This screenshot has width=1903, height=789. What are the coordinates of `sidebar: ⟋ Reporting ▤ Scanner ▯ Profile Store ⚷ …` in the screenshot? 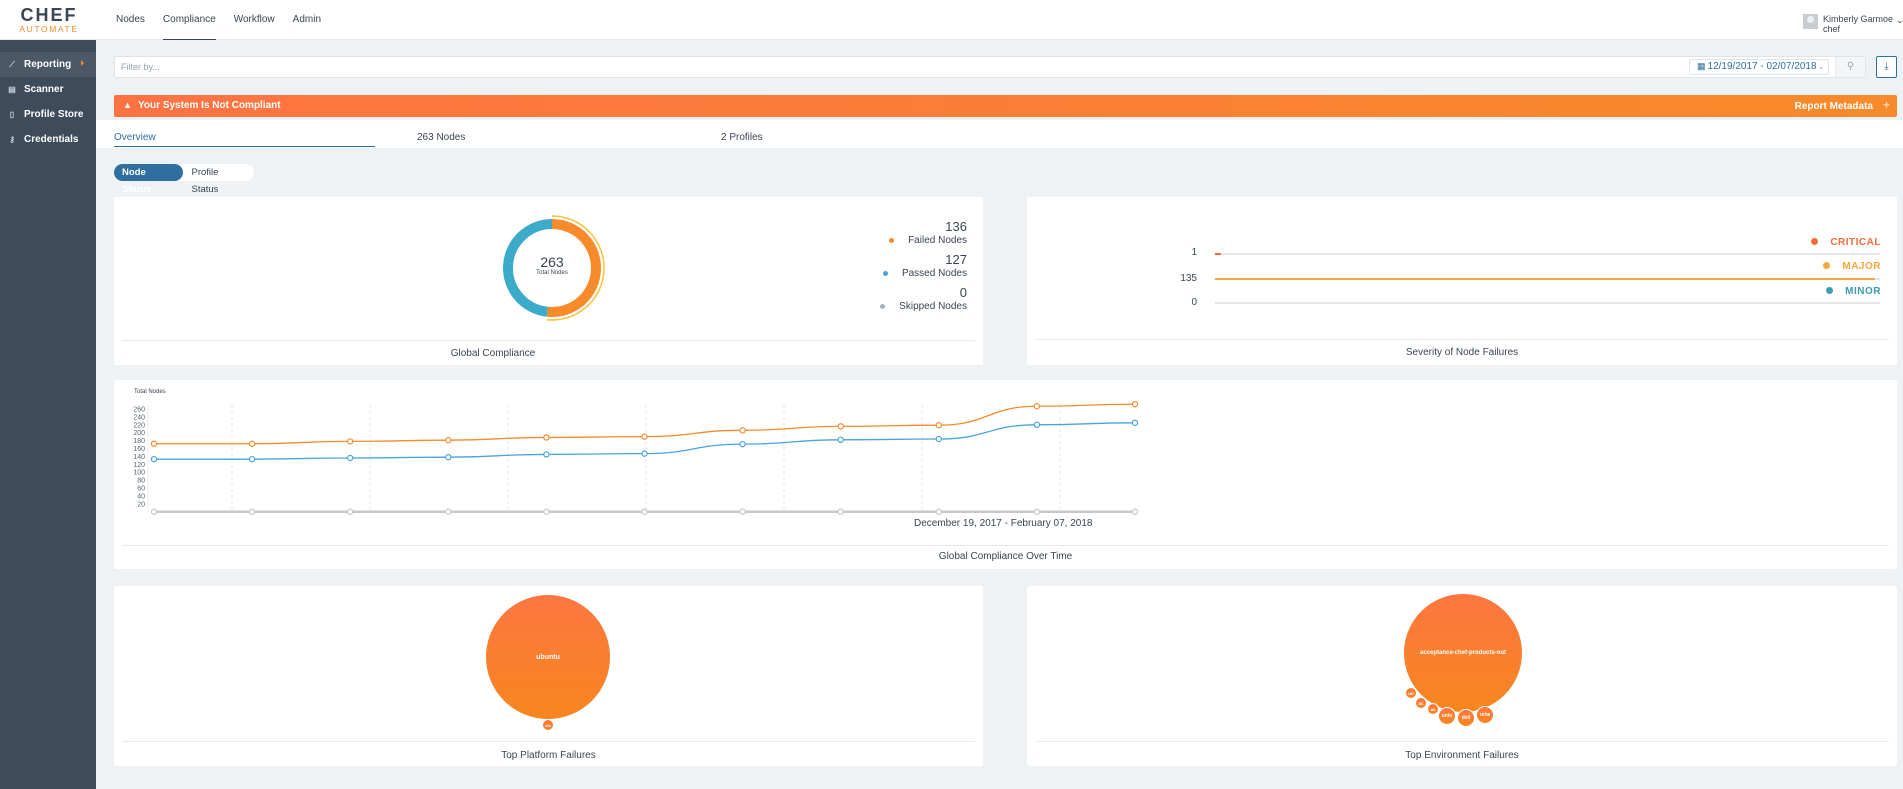 It's located at (48, 414).